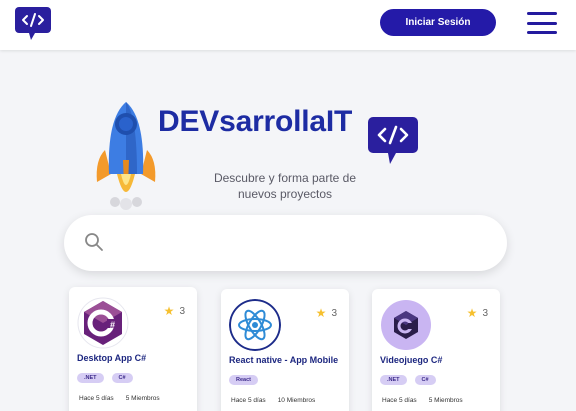 The image size is (576, 411). Describe the element at coordinates (542, 23) in the screenshot. I see `menu-icon` at that location.